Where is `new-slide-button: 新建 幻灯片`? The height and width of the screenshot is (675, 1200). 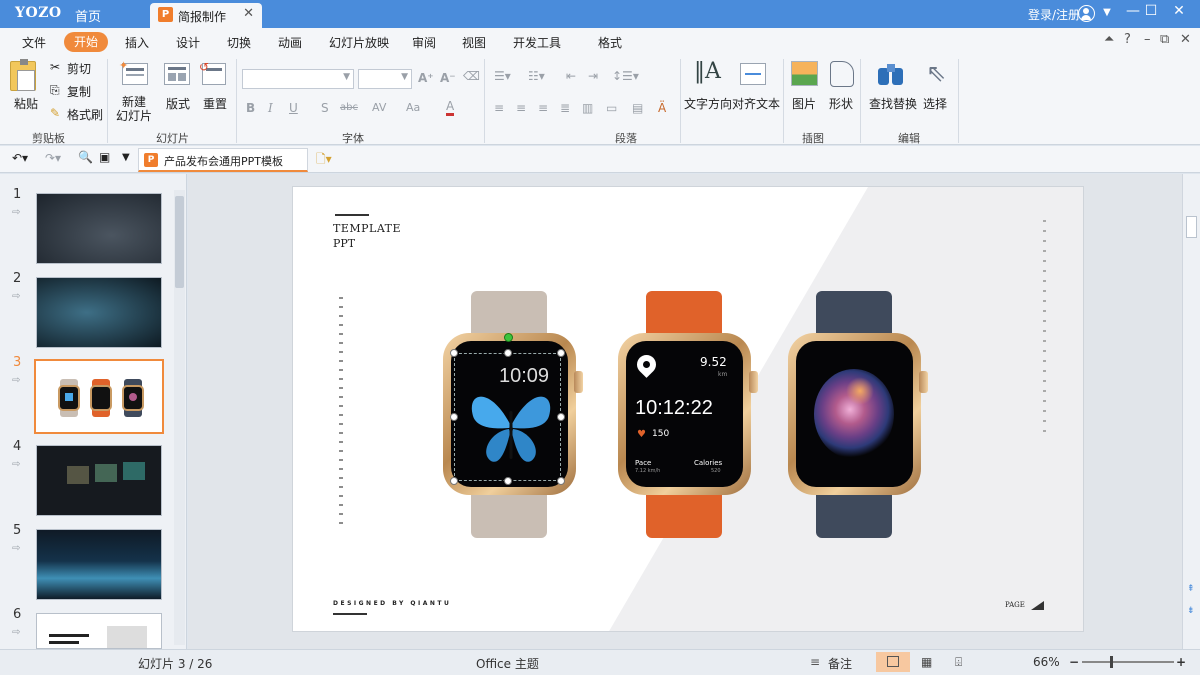 new-slide-button: 新建 幻灯片 is located at coordinates (134, 109).